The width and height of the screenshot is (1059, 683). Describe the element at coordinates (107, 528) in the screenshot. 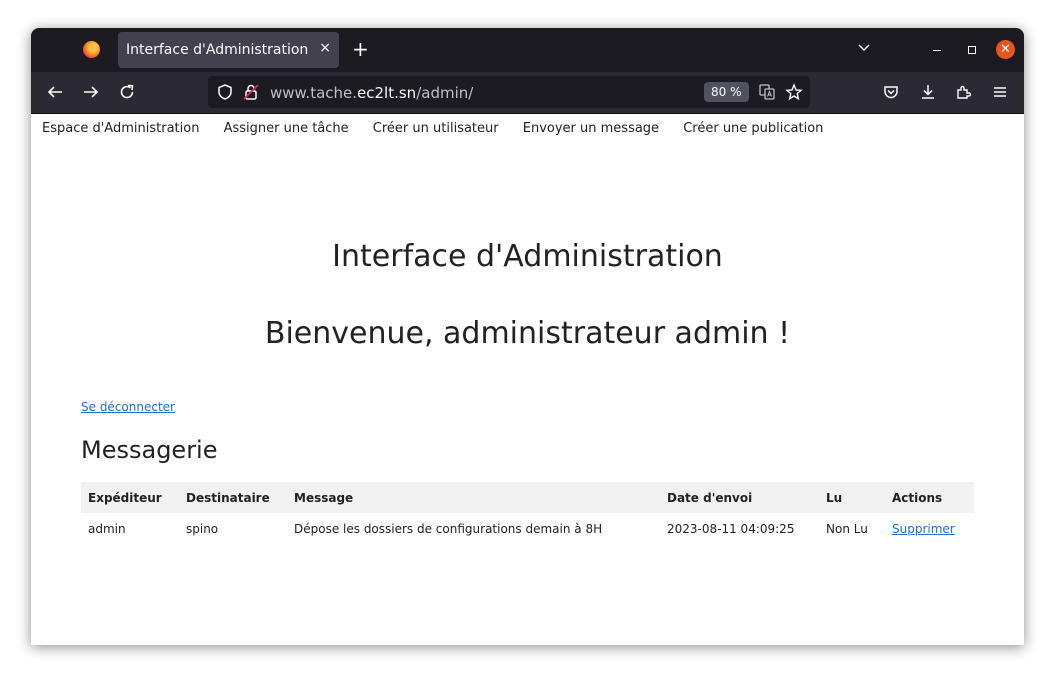

I see `cell-sender: admin` at that location.